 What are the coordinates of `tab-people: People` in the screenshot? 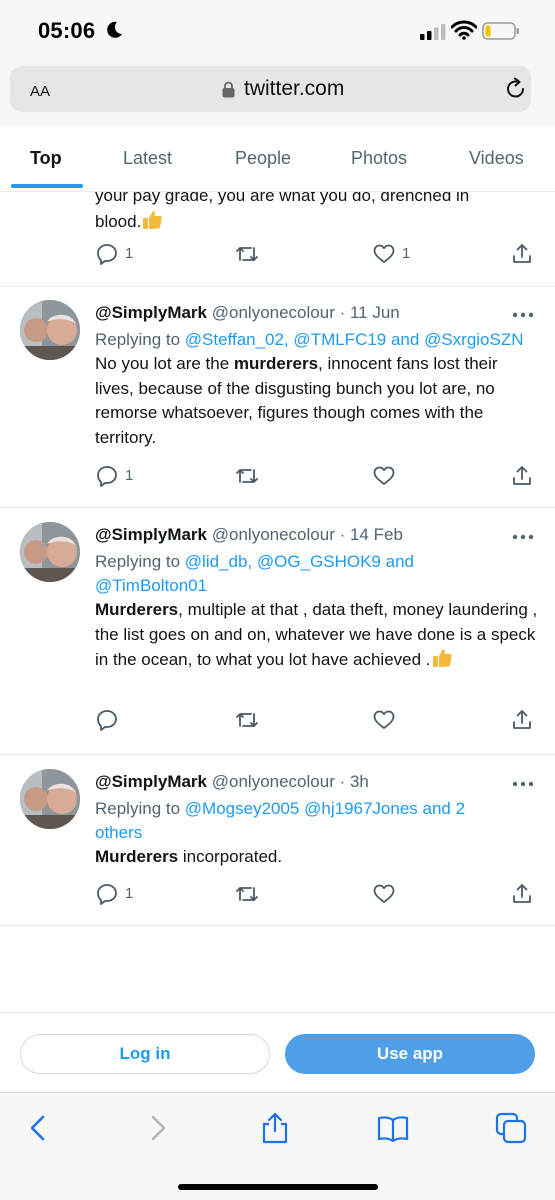 It's located at (263, 158).